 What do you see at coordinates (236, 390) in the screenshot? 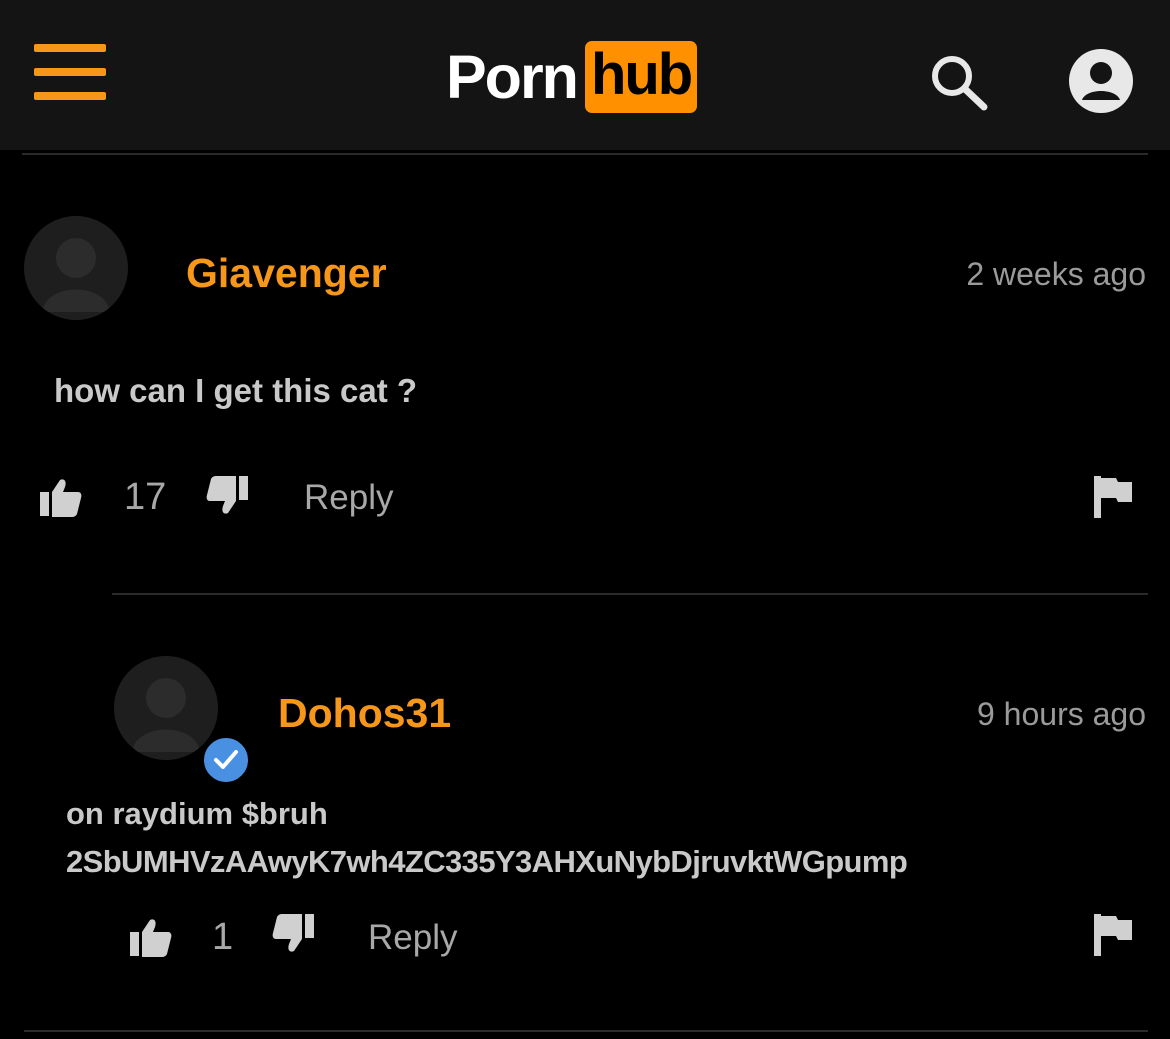
I see `comment-text: how can I get this cat ?` at bounding box center [236, 390].